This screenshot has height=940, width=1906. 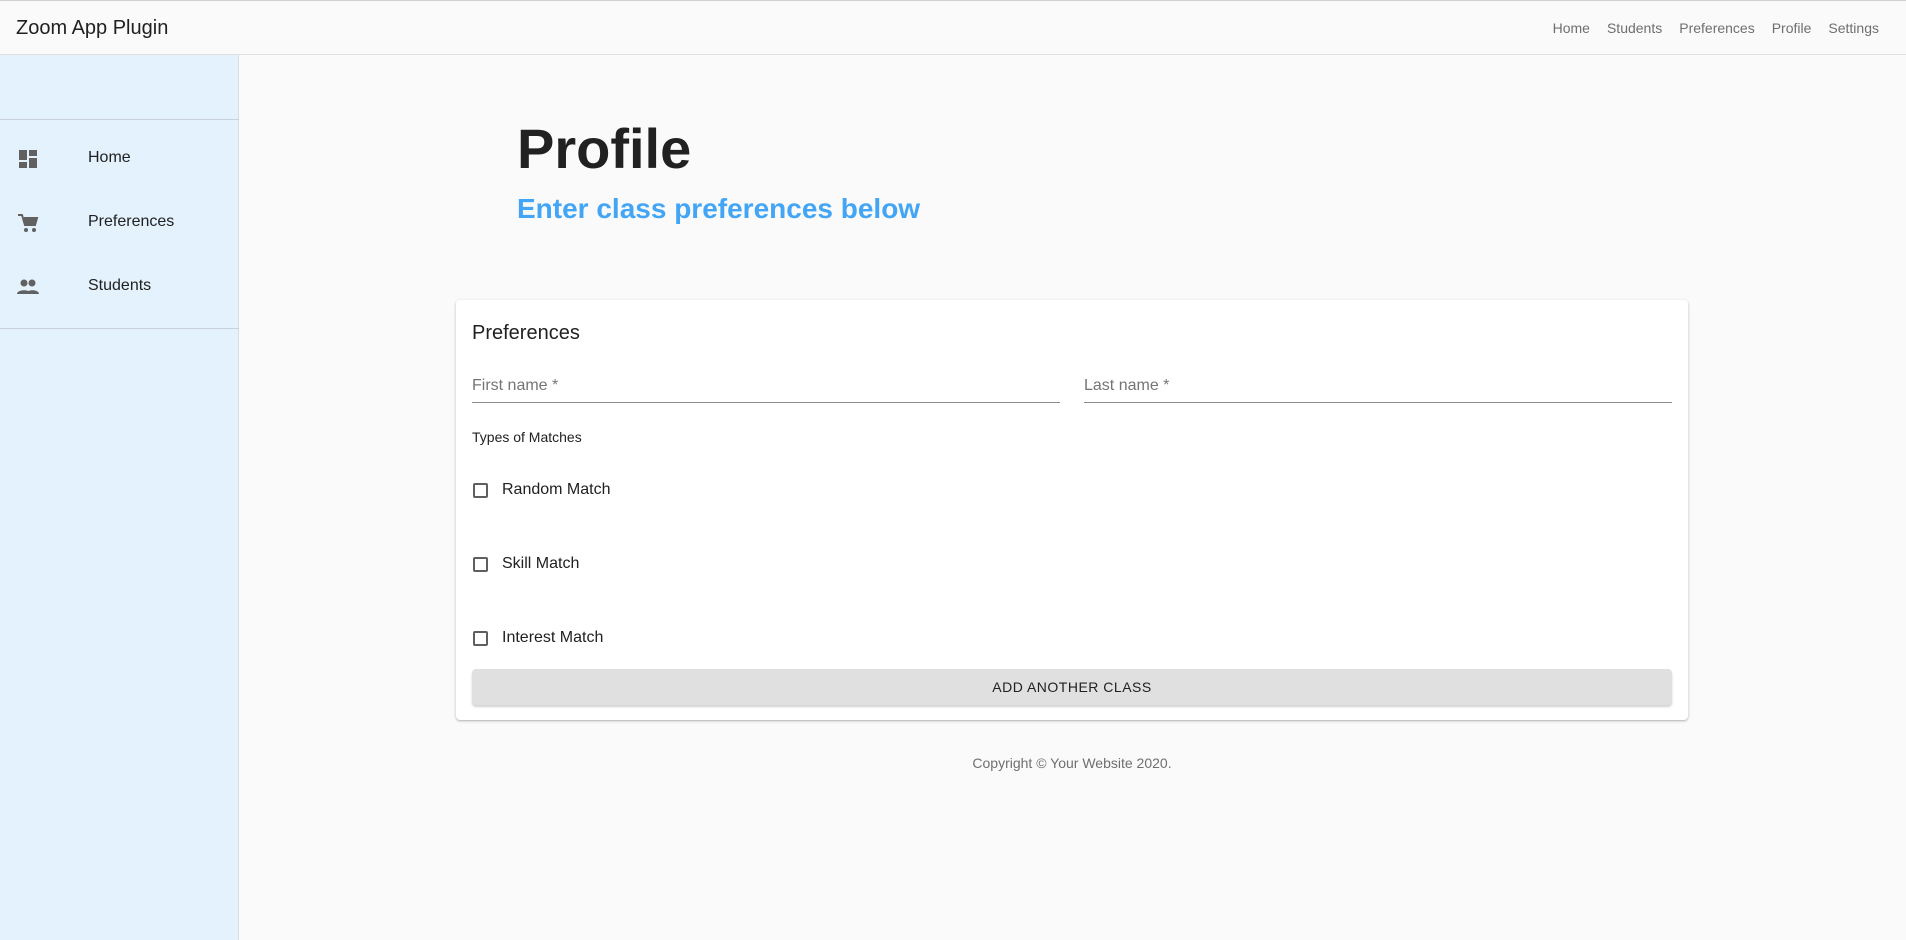 What do you see at coordinates (1634, 28) in the screenshot?
I see `topnav-students-link: Students` at bounding box center [1634, 28].